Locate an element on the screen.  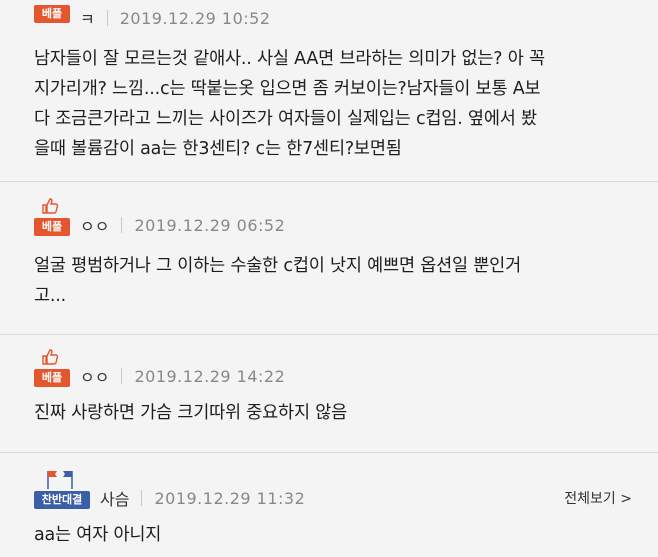
comment-date: 2019.12.29 14:22 is located at coordinates (210, 376).